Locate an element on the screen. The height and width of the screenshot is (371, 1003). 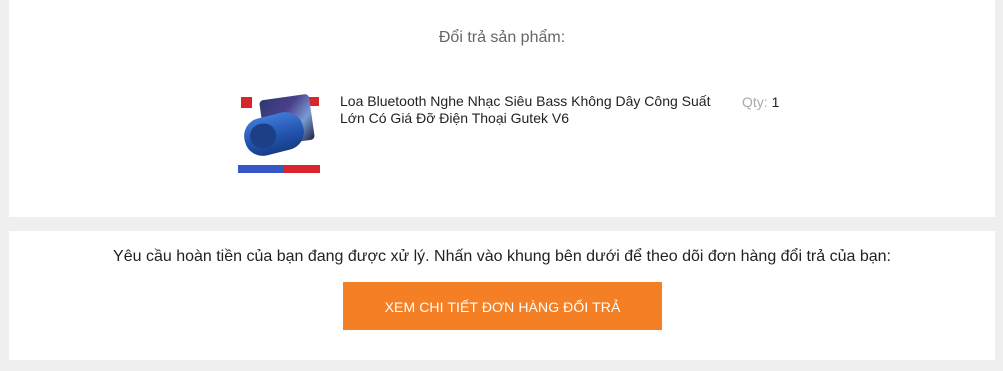
product-quantity: Qty: 1 is located at coordinates (760, 102).